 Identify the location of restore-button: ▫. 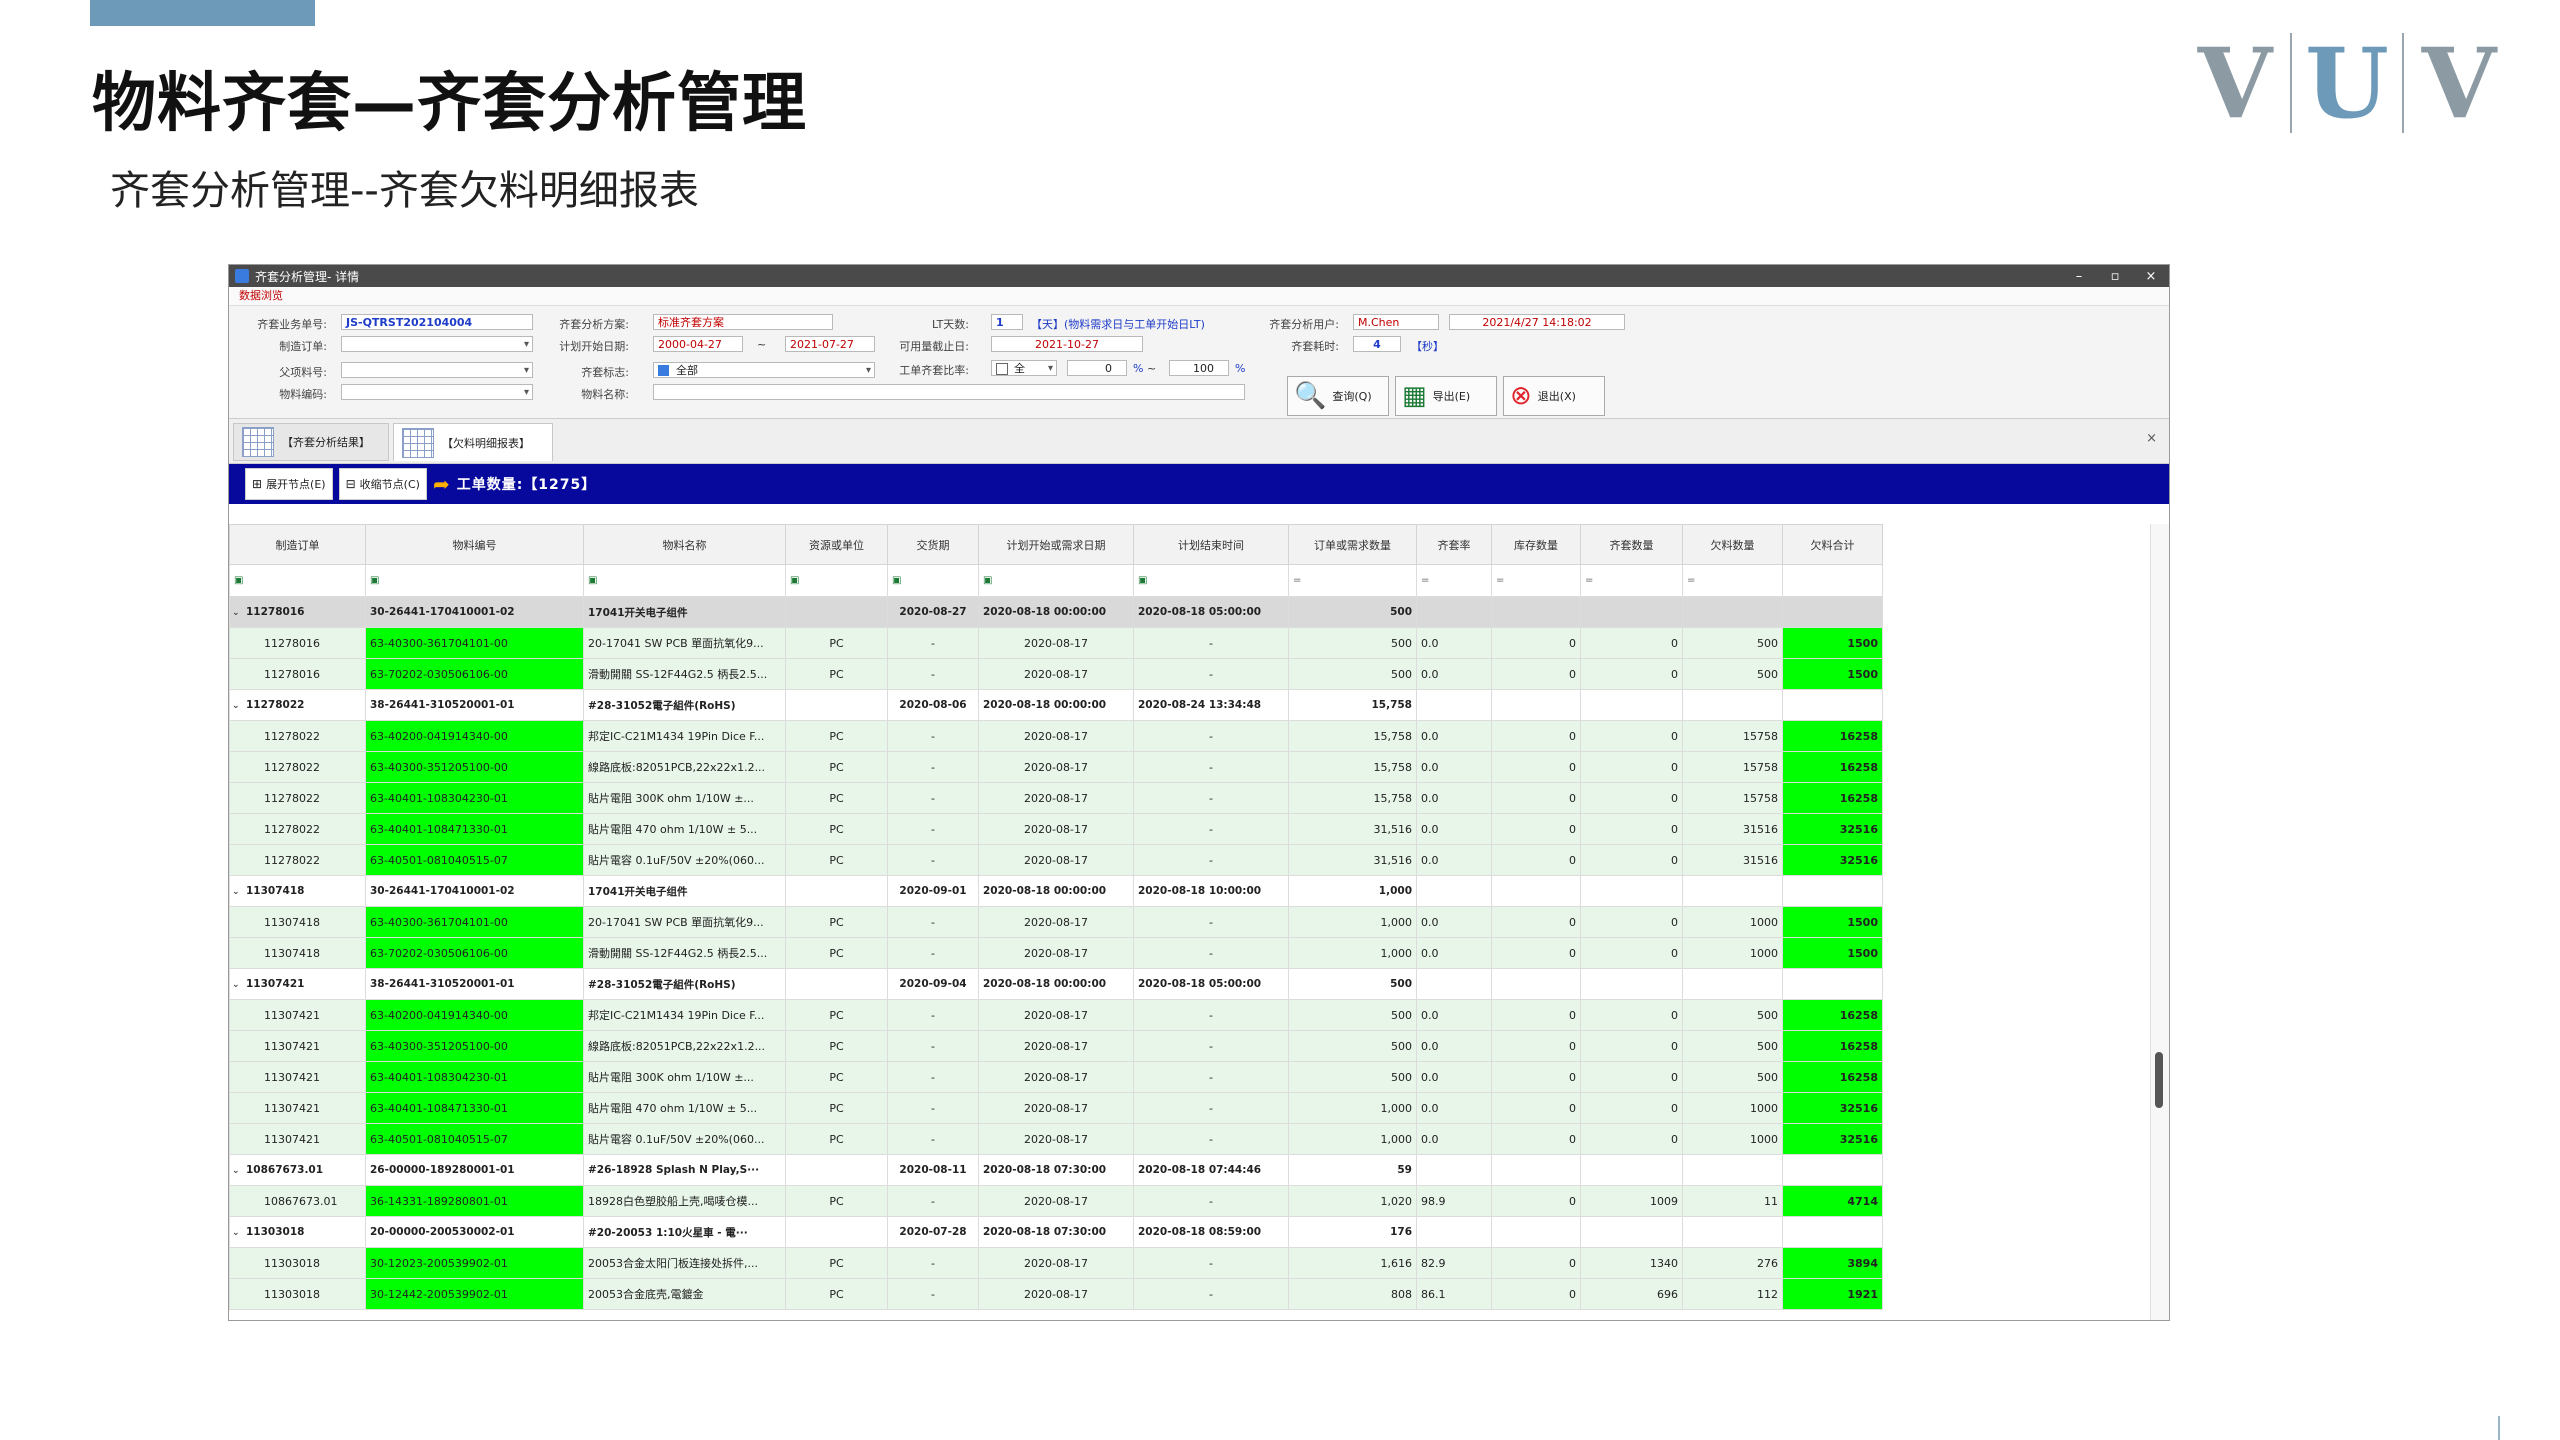
(2115, 276).